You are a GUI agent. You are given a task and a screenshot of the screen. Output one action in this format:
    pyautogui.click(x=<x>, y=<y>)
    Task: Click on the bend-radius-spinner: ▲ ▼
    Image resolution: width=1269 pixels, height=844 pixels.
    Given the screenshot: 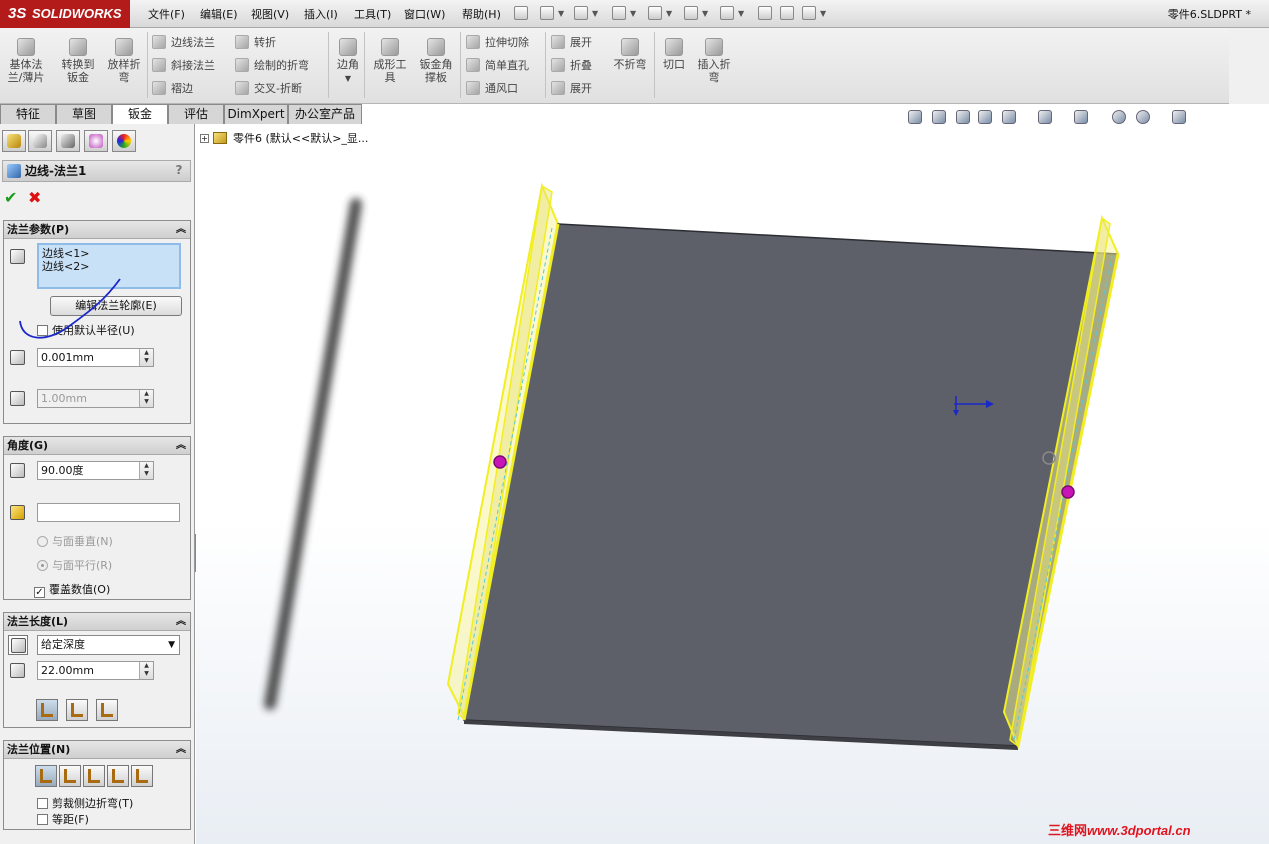 What is the action you would take?
    pyautogui.click(x=146, y=357)
    